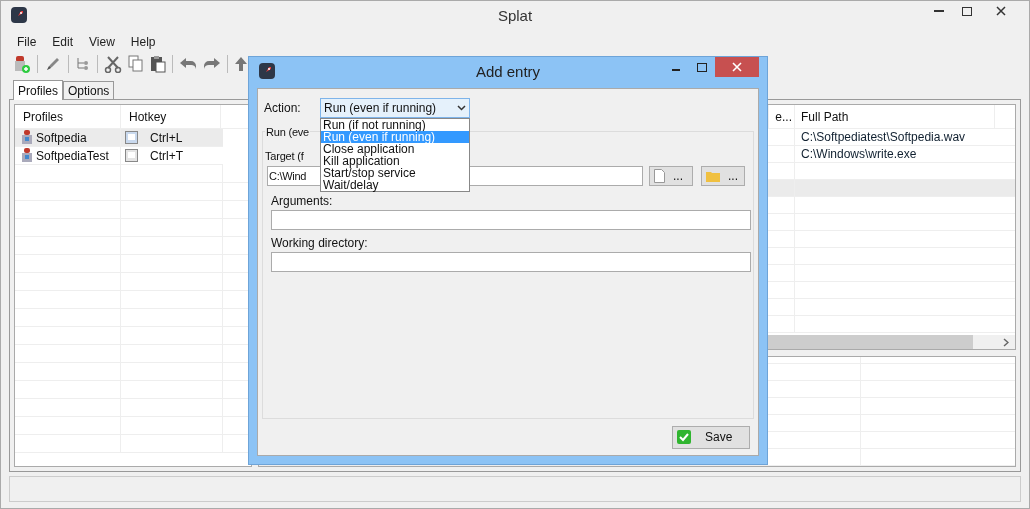 The image size is (1030, 509). What do you see at coordinates (63, 42) in the screenshot?
I see `menu-item: Edit` at bounding box center [63, 42].